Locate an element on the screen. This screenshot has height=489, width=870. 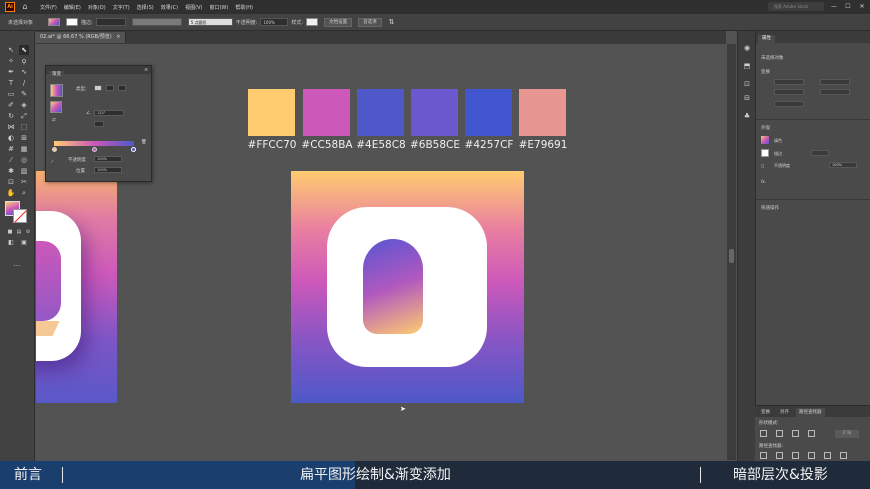
perspective-grid-icon: ⊞ is located at coordinates (24, 138).